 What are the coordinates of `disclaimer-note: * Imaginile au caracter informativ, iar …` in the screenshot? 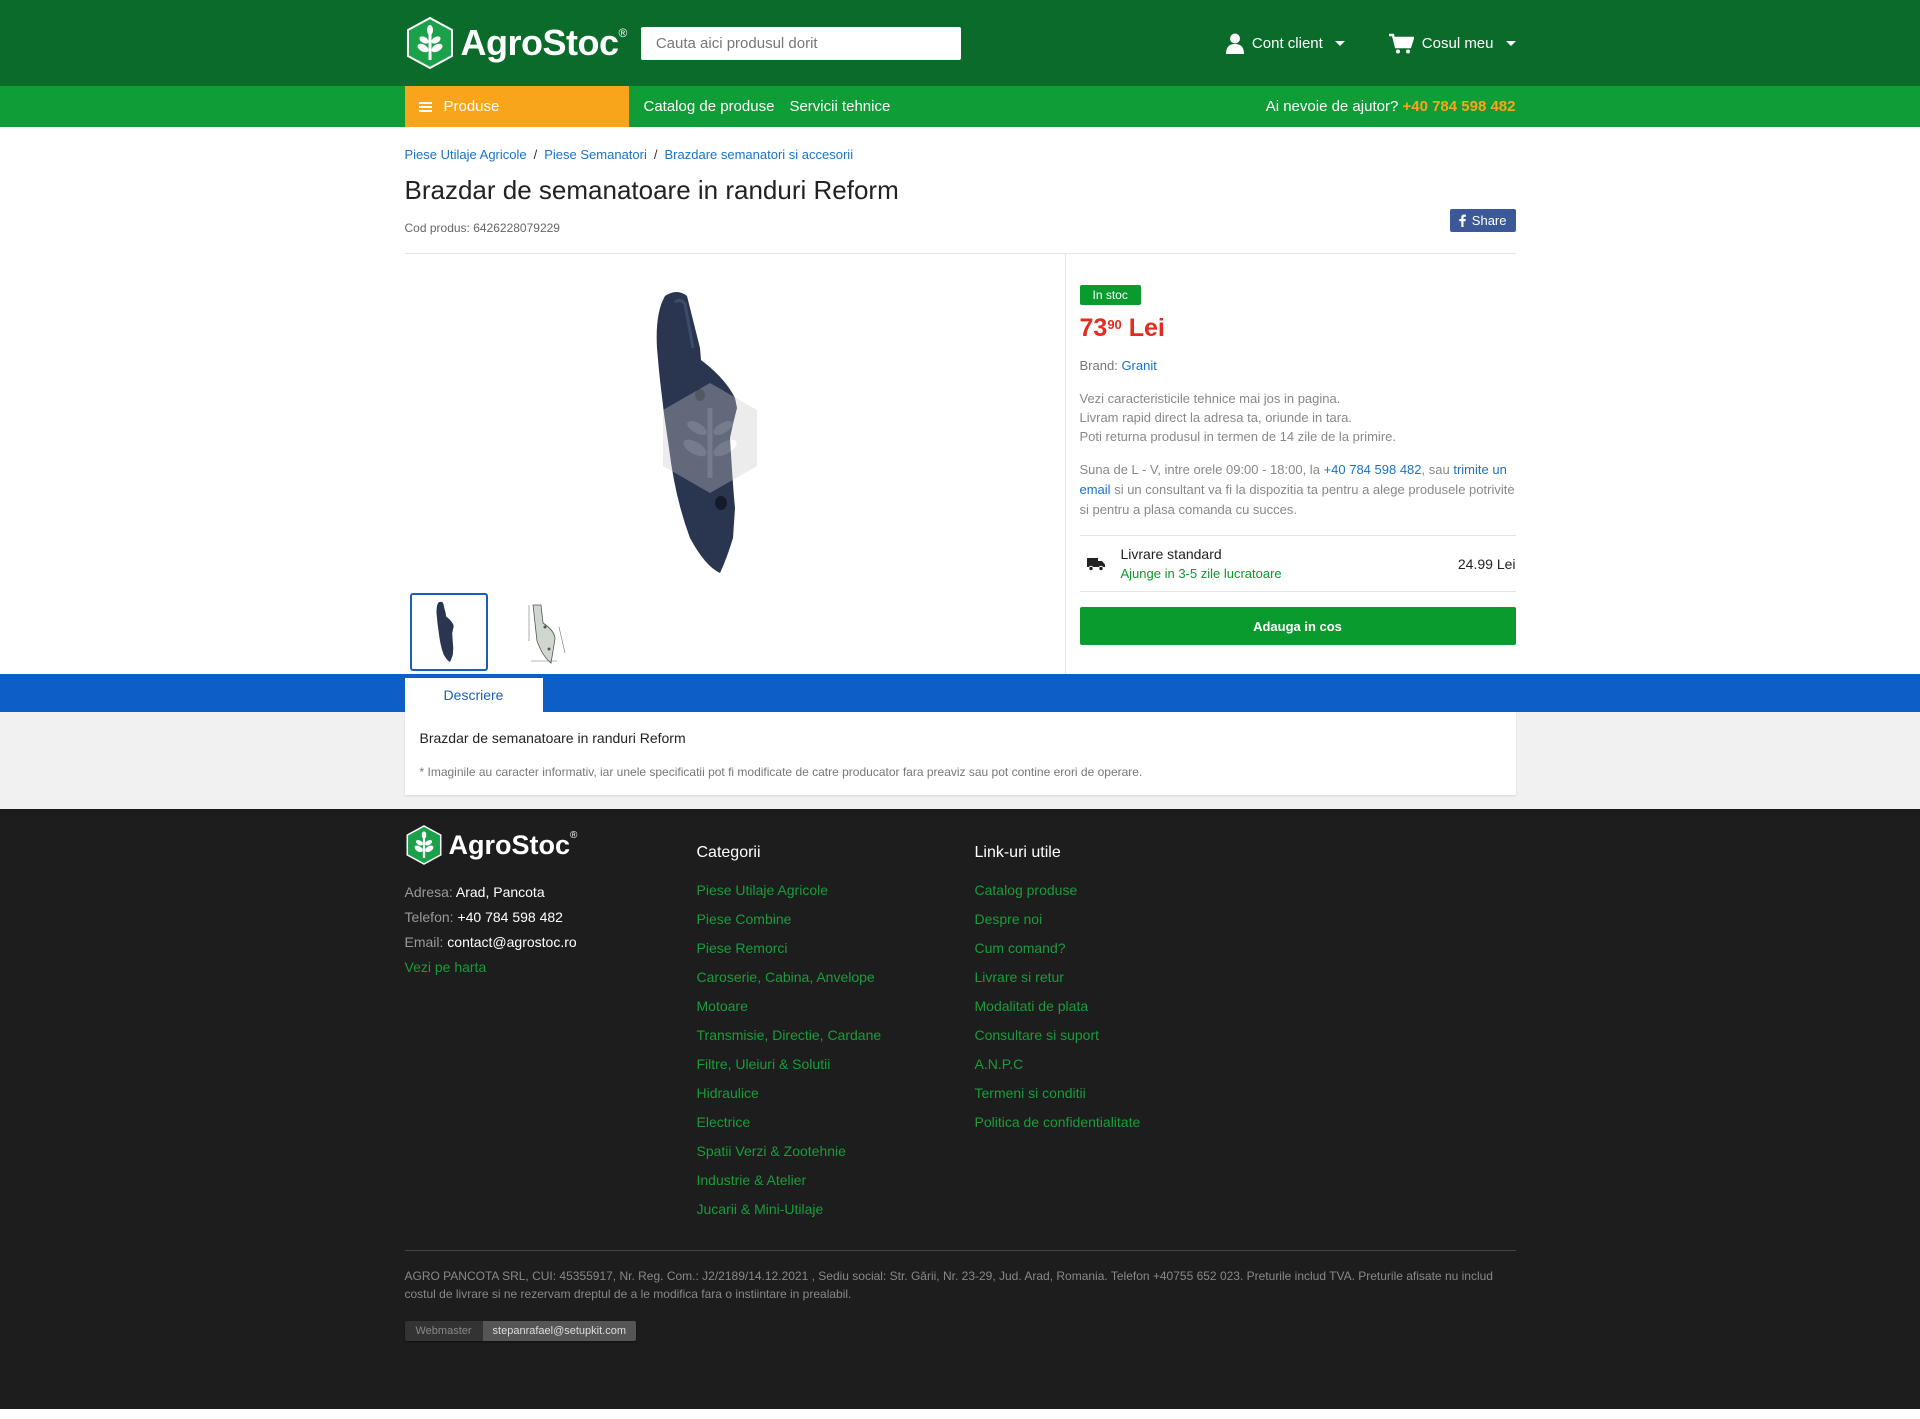 It's located at (781, 772).